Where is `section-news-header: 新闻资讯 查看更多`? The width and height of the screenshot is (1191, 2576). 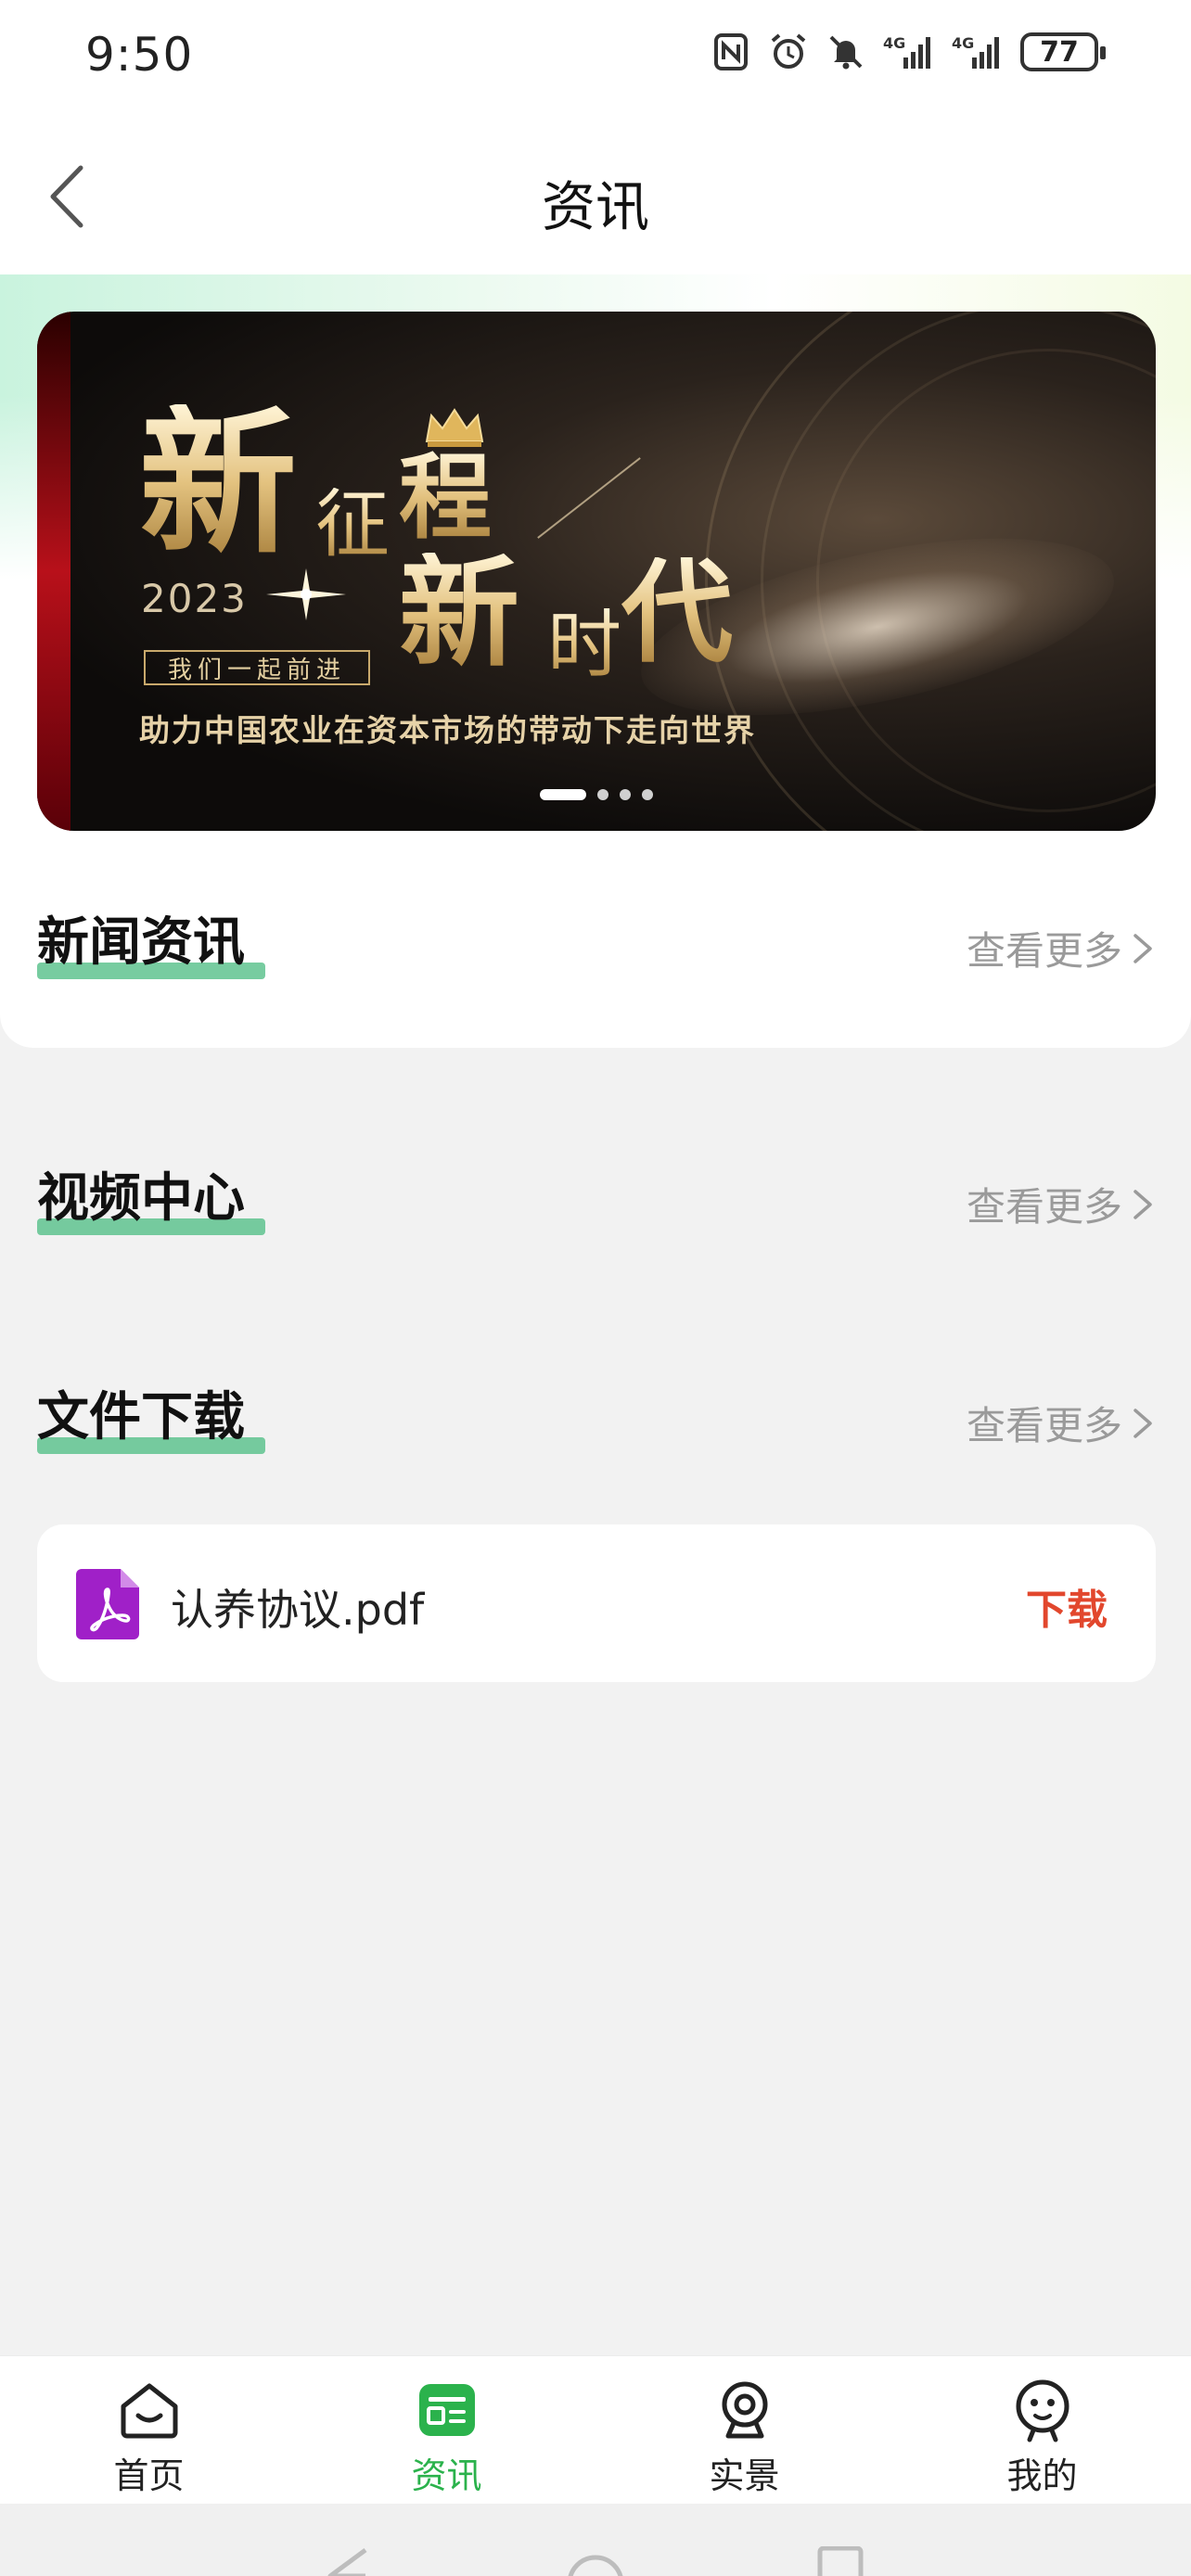 section-news-header: 新闻资讯 查看更多 is located at coordinates (597, 948).